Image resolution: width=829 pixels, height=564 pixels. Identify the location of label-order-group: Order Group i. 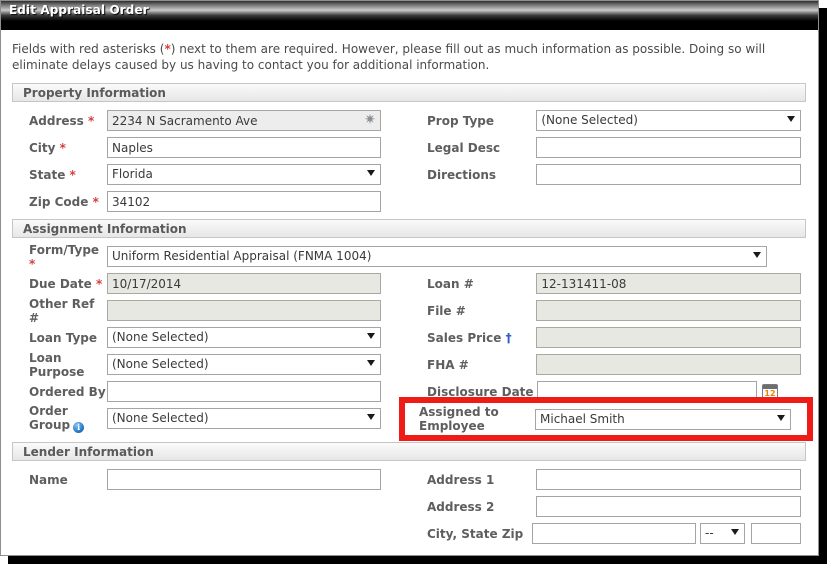
(57, 418).